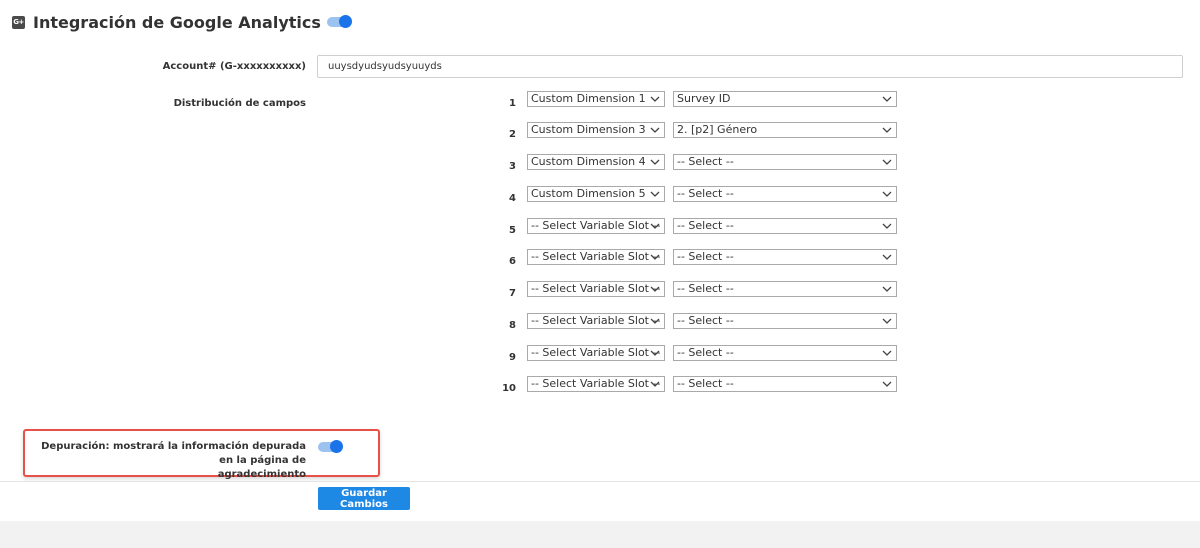 The image size is (1200, 548). What do you see at coordinates (704, 98) in the screenshot?
I see `select-value: Survey ID` at bounding box center [704, 98].